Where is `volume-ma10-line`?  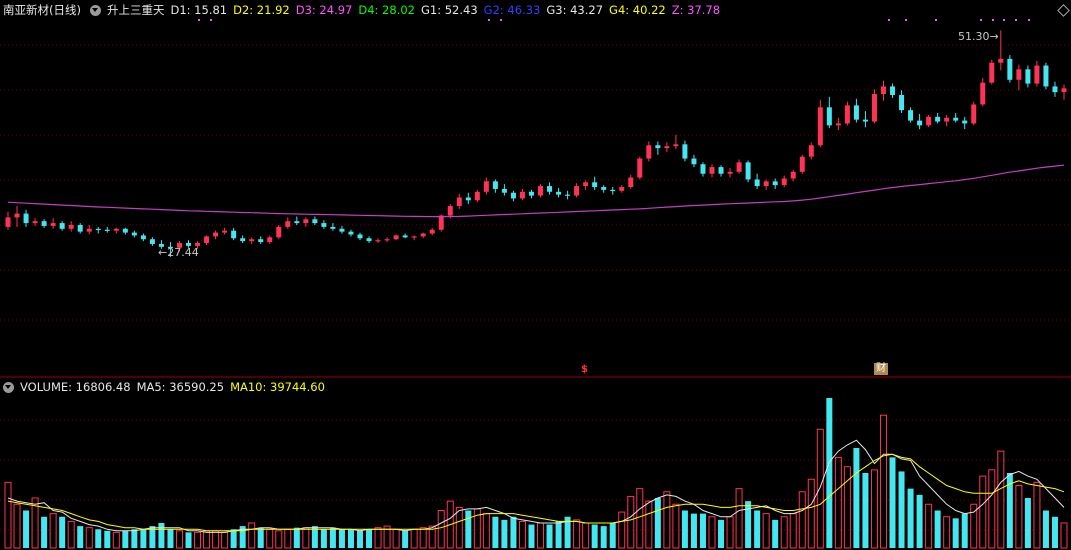 volume-ma10-line is located at coordinates (536, 492).